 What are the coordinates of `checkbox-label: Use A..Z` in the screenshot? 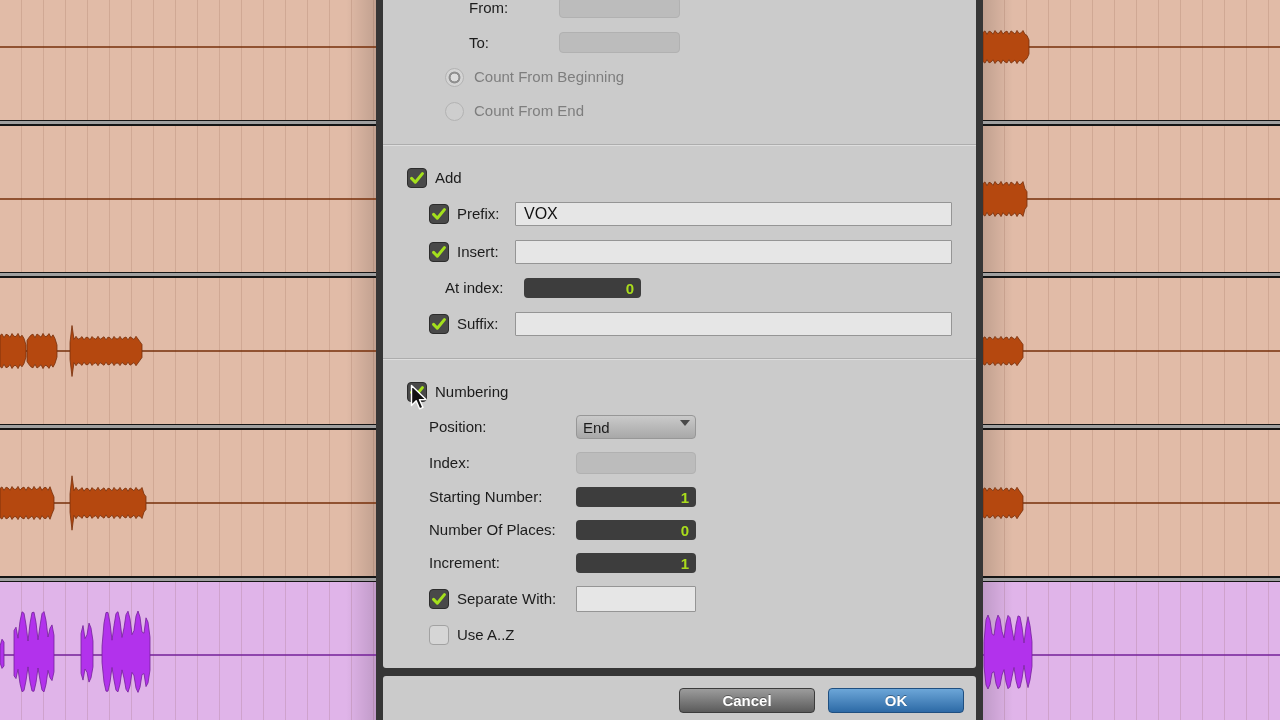 It's located at (486, 635).